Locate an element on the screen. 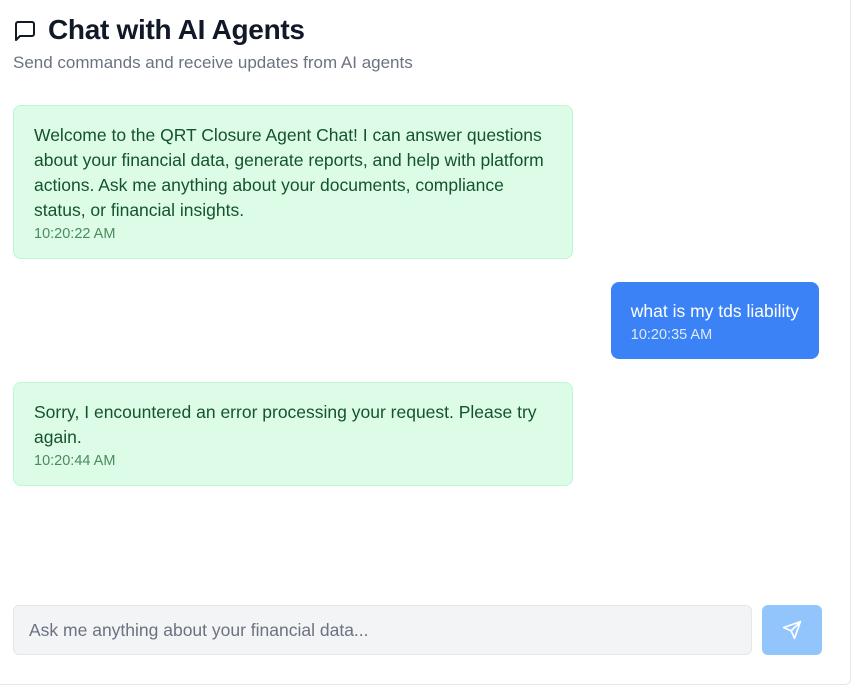 This screenshot has width=853, height=695. send-icon is located at coordinates (792, 630).